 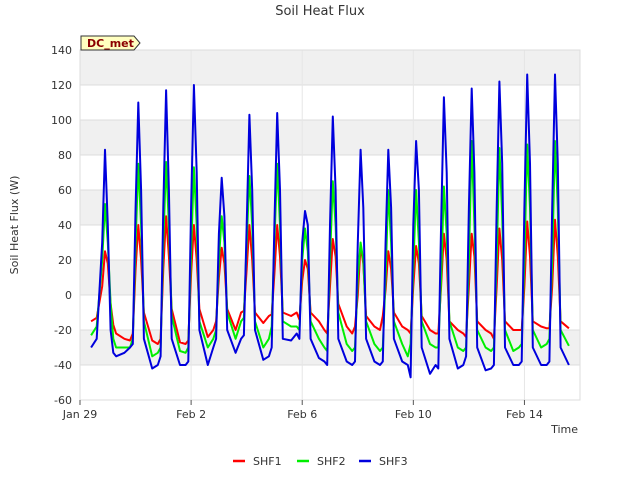 What do you see at coordinates (524, 414) in the screenshot?
I see `x-tick-label: Feb 14` at bounding box center [524, 414].